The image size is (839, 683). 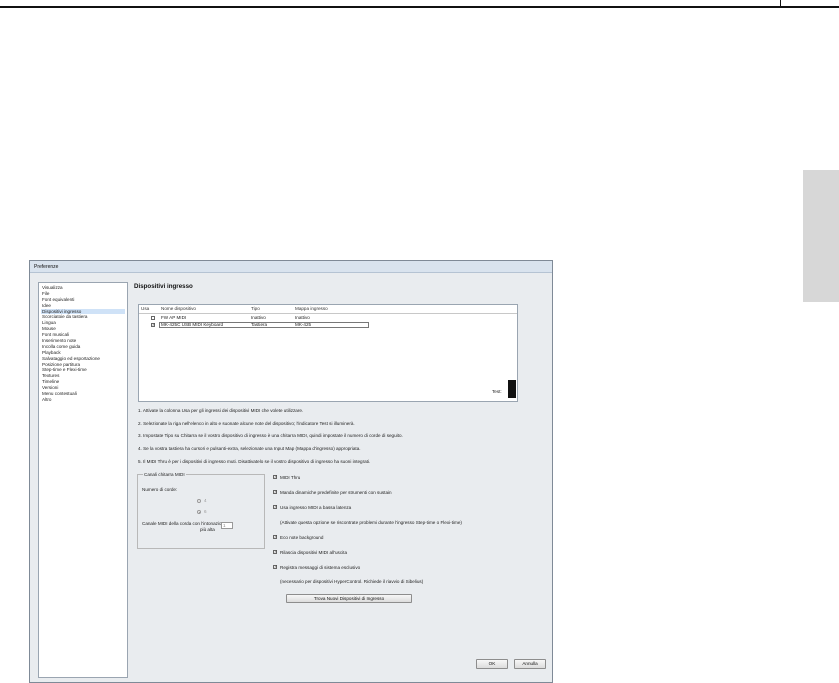 What do you see at coordinates (275, 536) in the screenshot?
I see `echo-background-checkbox` at bounding box center [275, 536].